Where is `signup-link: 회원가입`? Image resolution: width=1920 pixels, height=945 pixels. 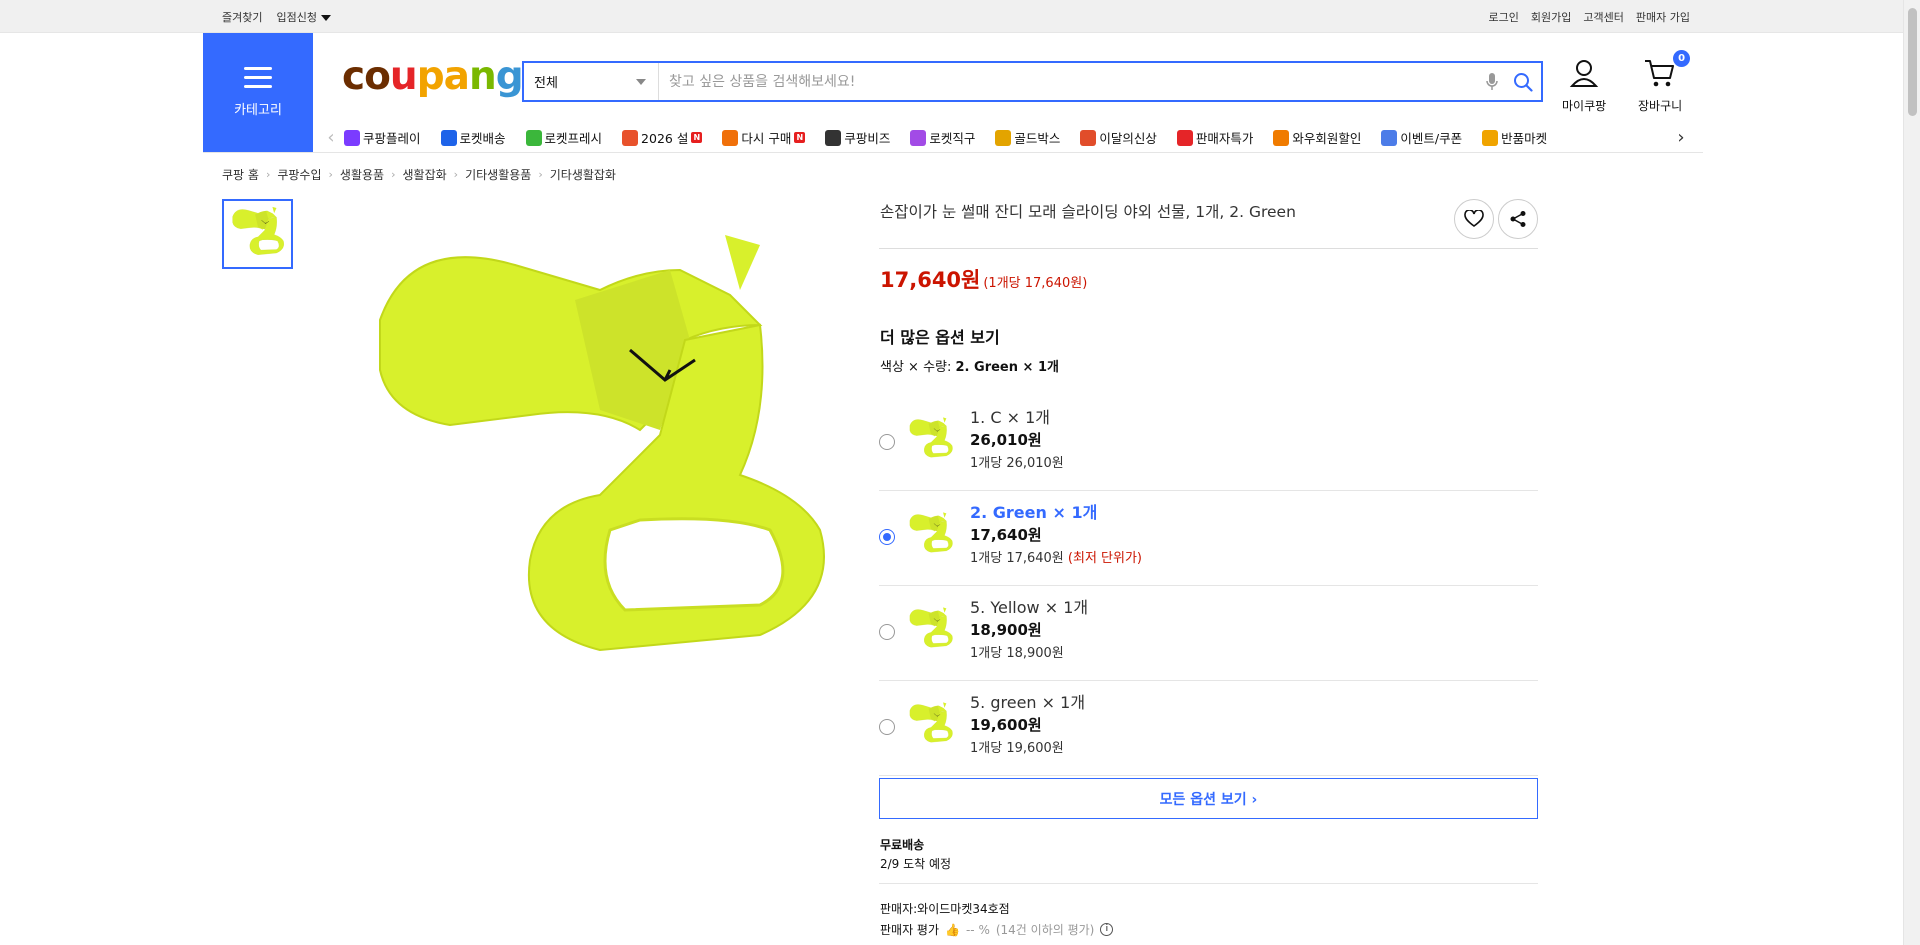 signup-link: 회원가입 is located at coordinates (1551, 17).